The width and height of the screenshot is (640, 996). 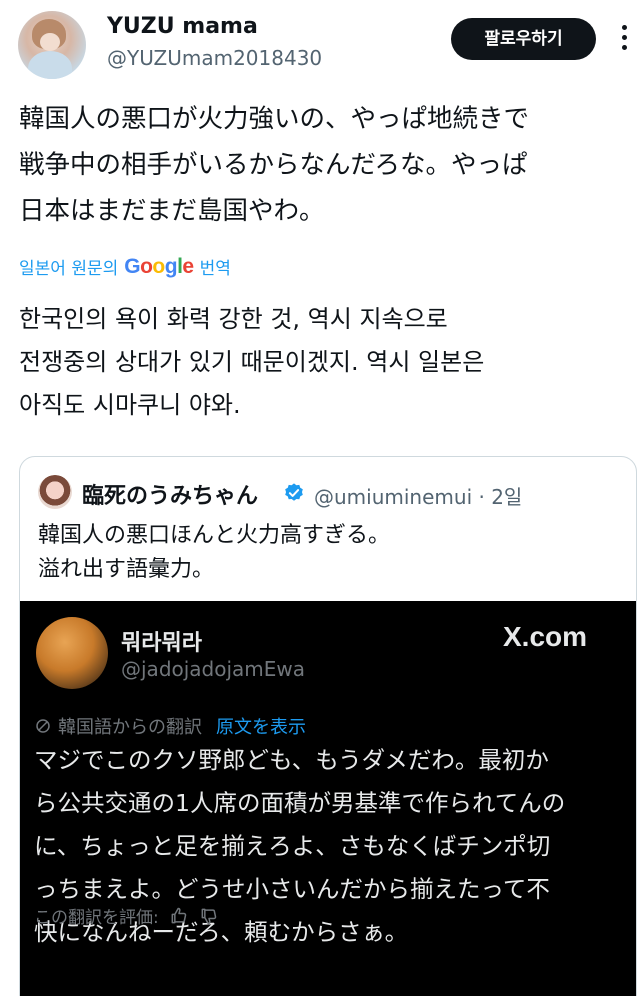 What do you see at coordinates (214, 535) in the screenshot?
I see `quote-text-line: 韓国人の悪口ほんと火力高すぎる。` at bounding box center [214, 535].